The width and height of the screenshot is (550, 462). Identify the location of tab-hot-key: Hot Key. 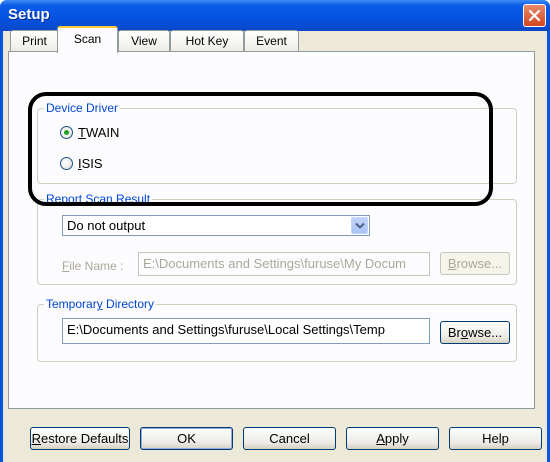
(207, 41).